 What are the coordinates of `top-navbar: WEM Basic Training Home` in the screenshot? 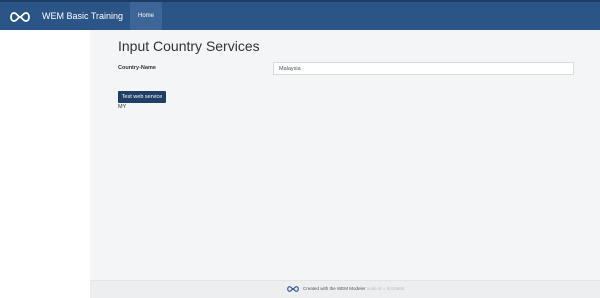 It's located at (300, 15).